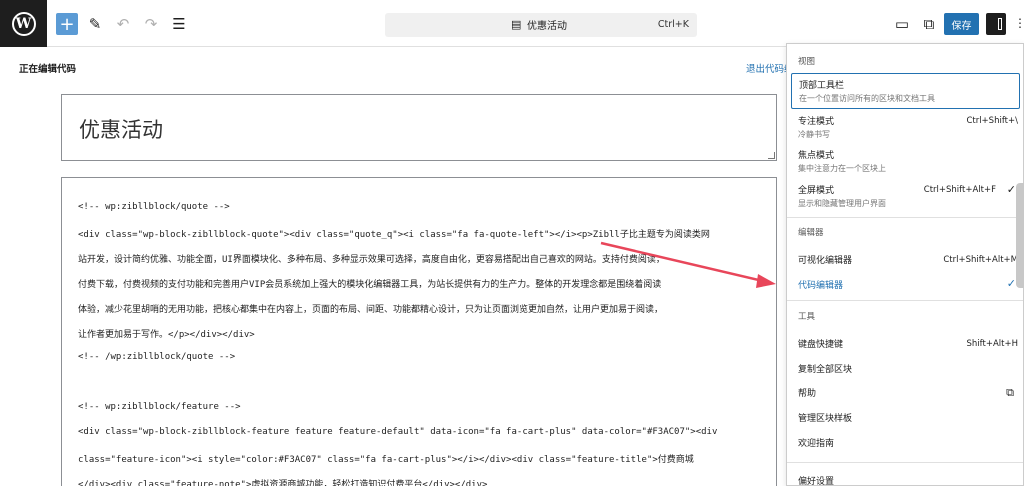  I want to click on menu-item-shortcut: Ctrl+Shift+\, so click(992, 121).